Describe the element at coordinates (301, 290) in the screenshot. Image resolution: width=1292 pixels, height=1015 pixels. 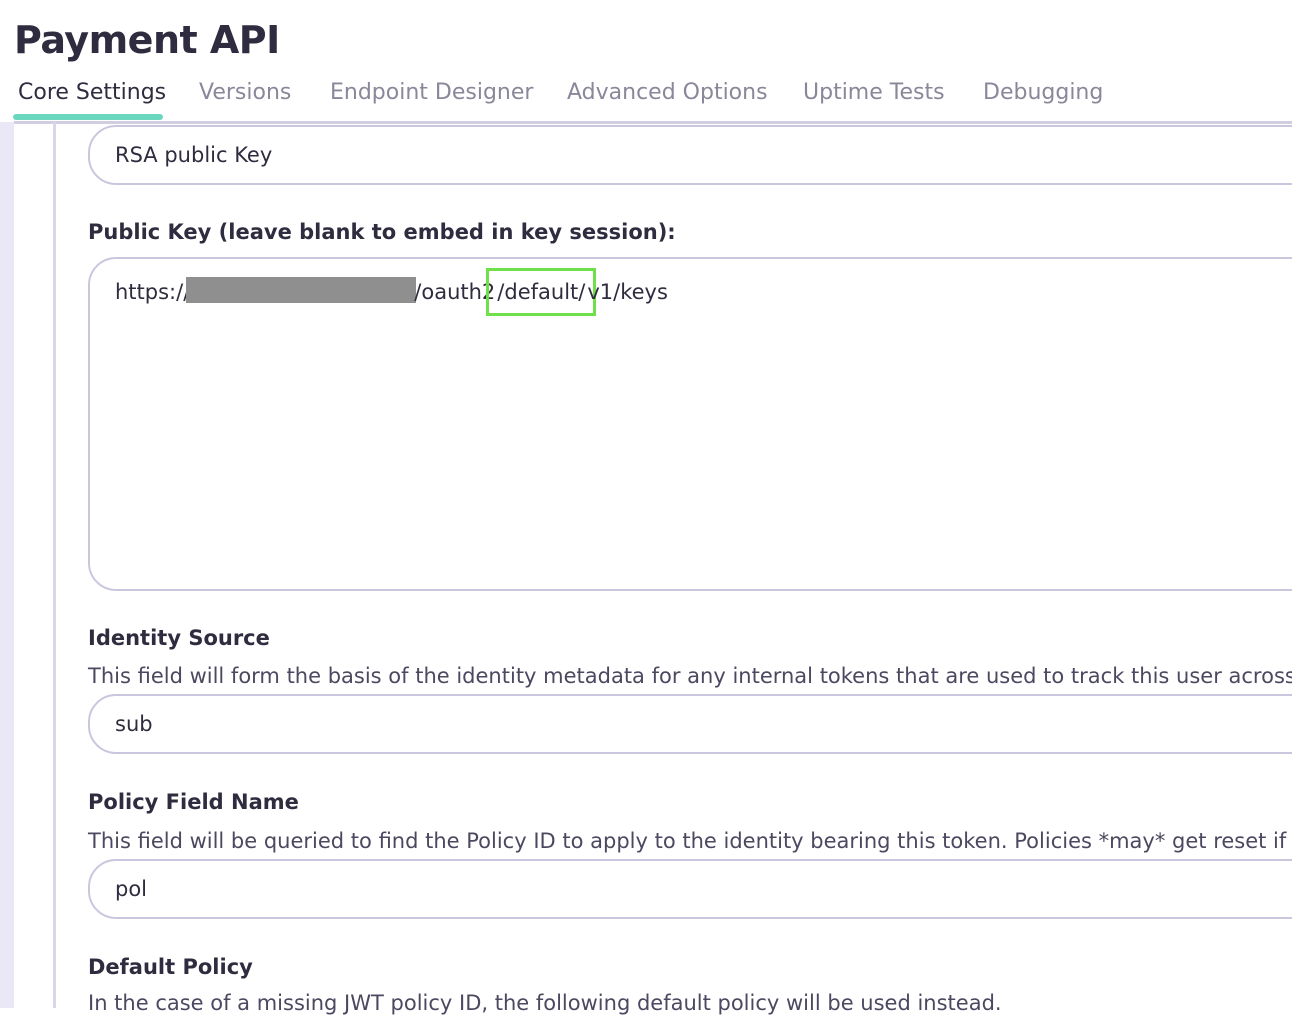
I see `redacted-domain` at that location.